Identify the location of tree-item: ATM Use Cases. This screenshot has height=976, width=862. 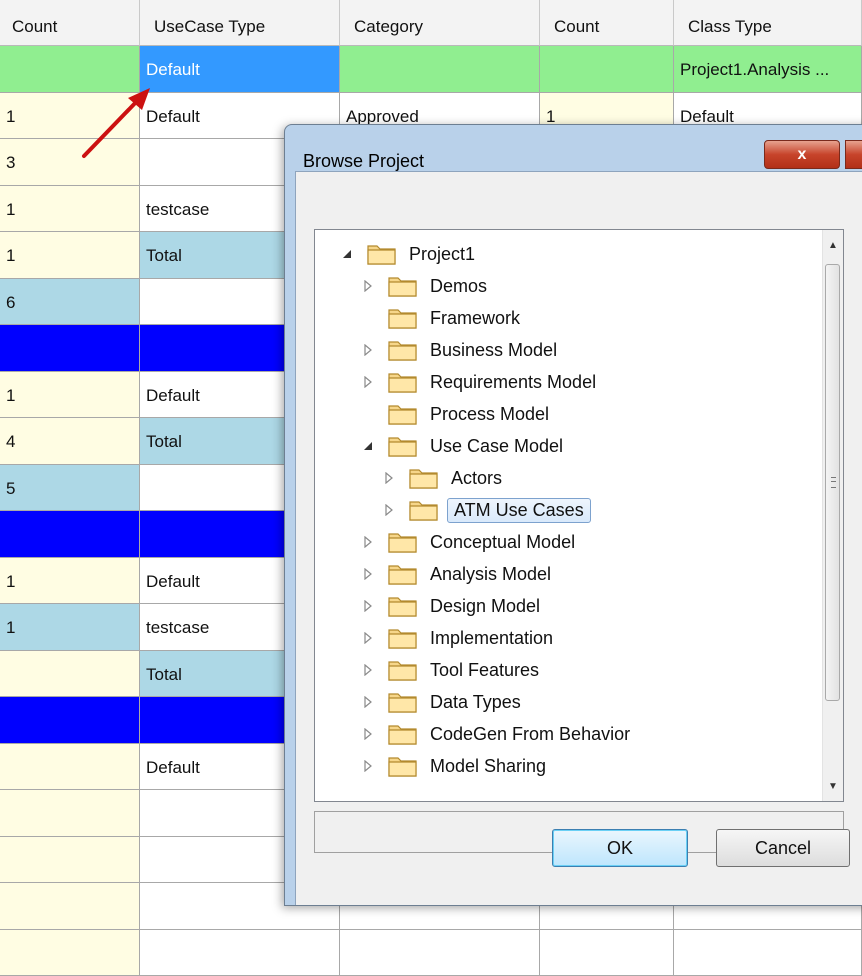
(487, 510).